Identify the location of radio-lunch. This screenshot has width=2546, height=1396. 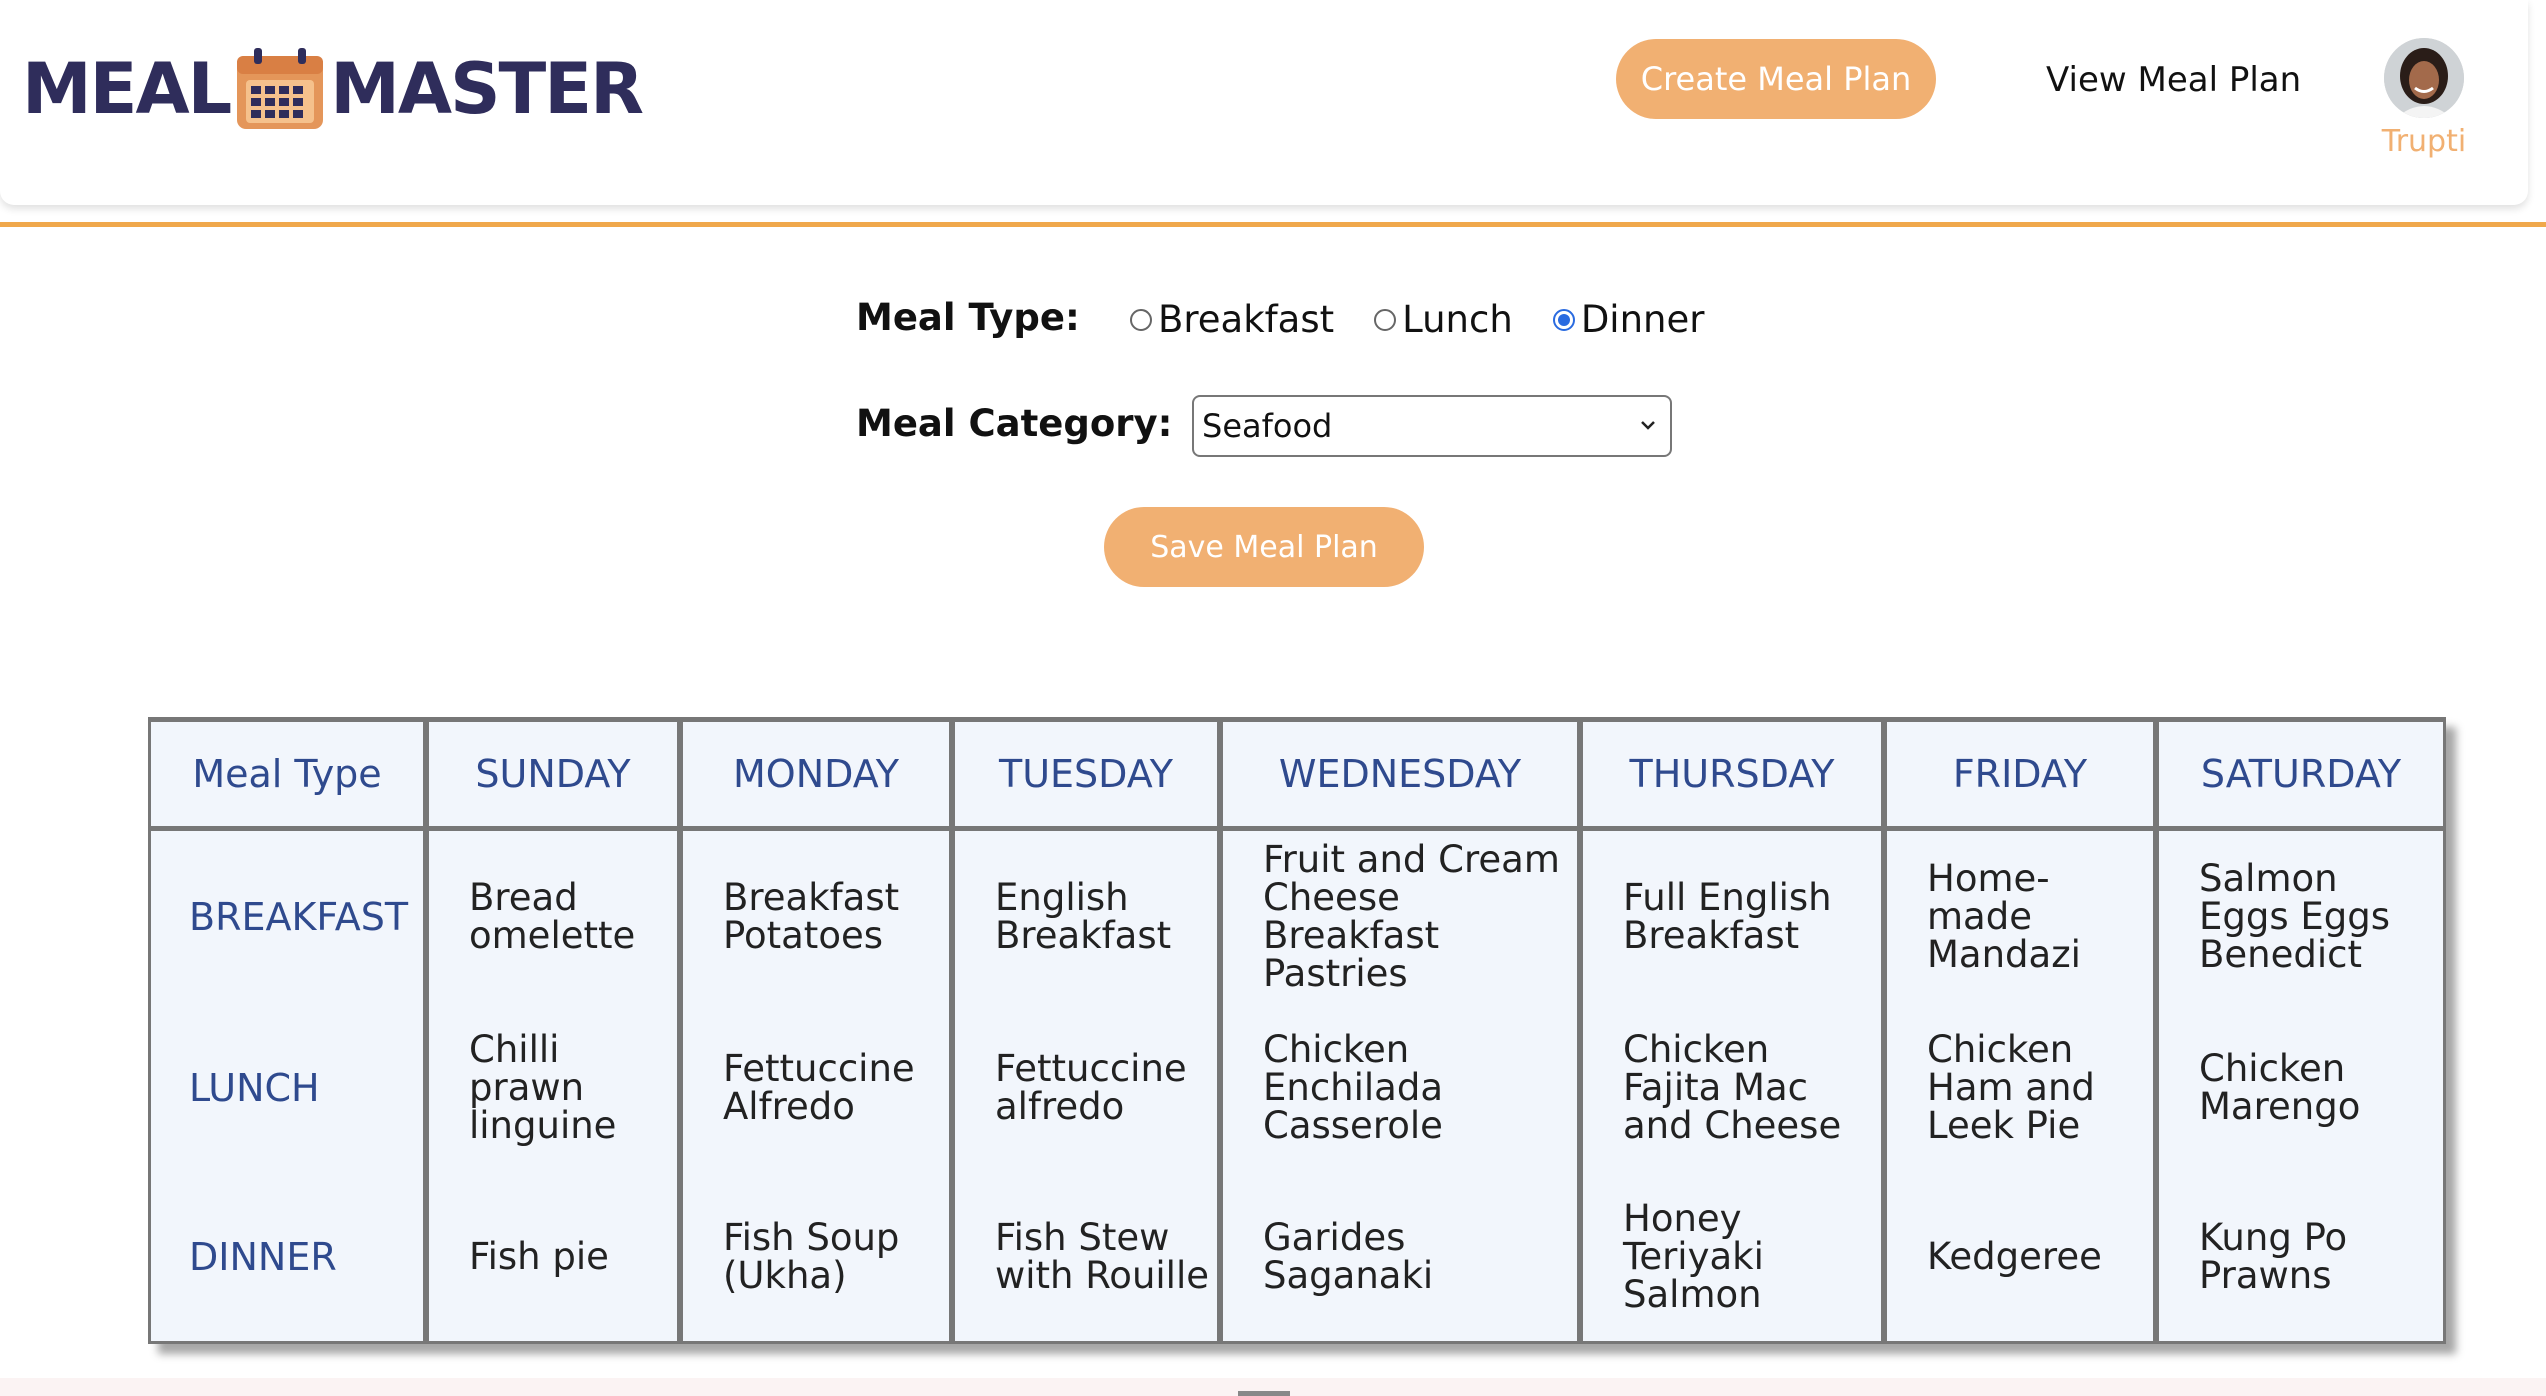
(1385, 319).